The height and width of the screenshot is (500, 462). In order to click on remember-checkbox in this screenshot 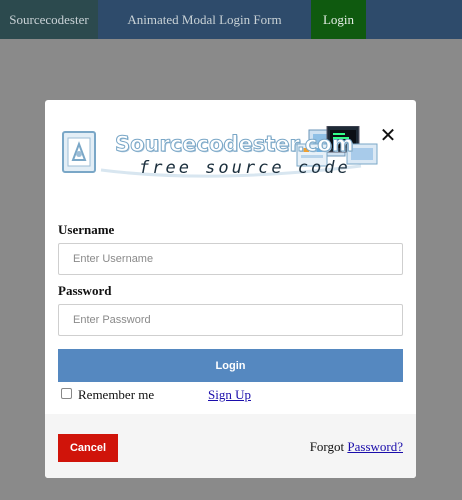, I will do `click(66, 393)`.